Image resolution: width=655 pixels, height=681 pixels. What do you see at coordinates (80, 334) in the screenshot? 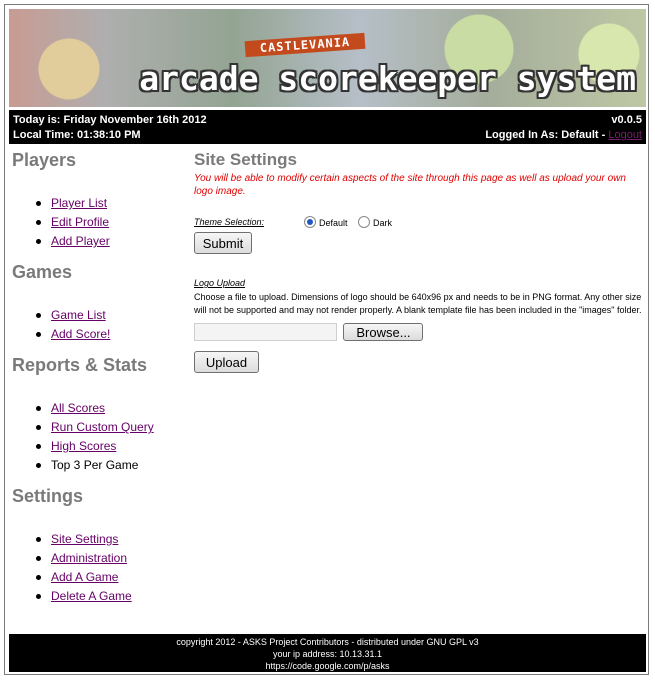
I see `add-score-link: Add Score!` at bounding box center [80, 334].